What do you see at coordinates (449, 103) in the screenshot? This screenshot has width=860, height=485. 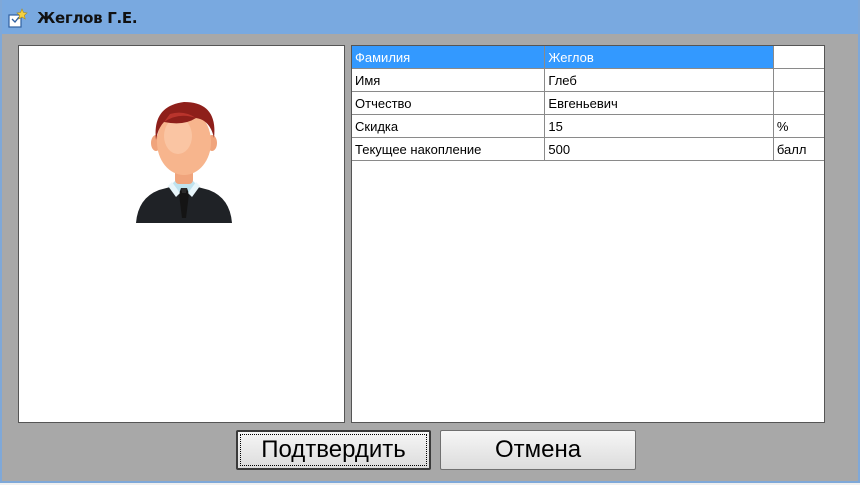 I see `property-name: Отчество` at bounding box center [449, 103].